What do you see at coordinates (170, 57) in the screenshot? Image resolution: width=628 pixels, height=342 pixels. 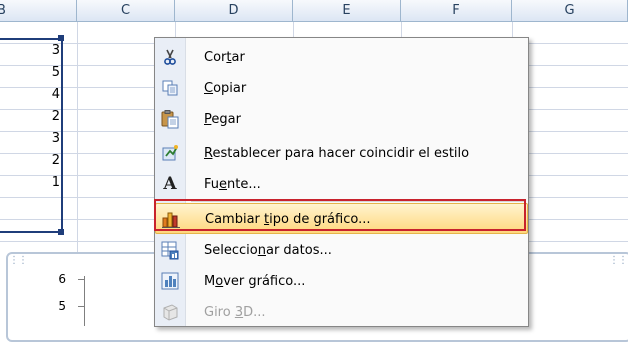 I see `scissors-icon` at bounding box center [170, 57].